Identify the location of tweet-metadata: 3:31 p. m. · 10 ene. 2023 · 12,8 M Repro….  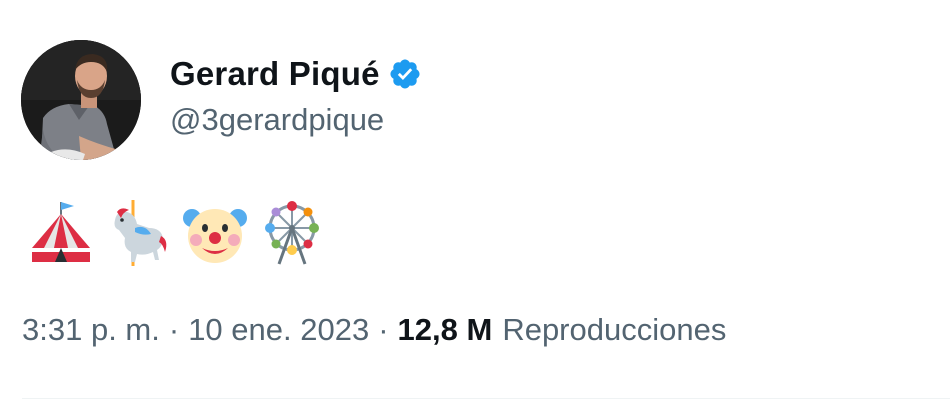
(374, 330).